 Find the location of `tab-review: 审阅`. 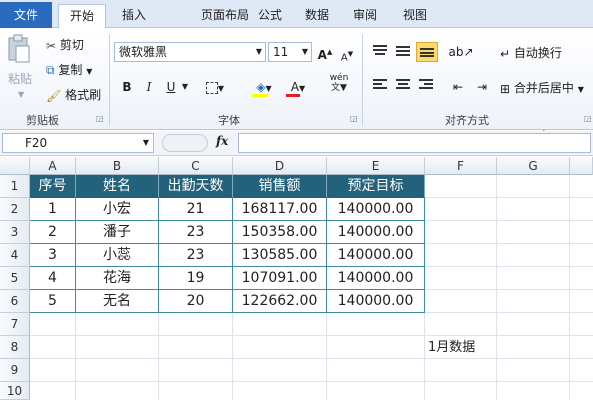

tab-review: 审阅 is located at coordinates (365, 16).